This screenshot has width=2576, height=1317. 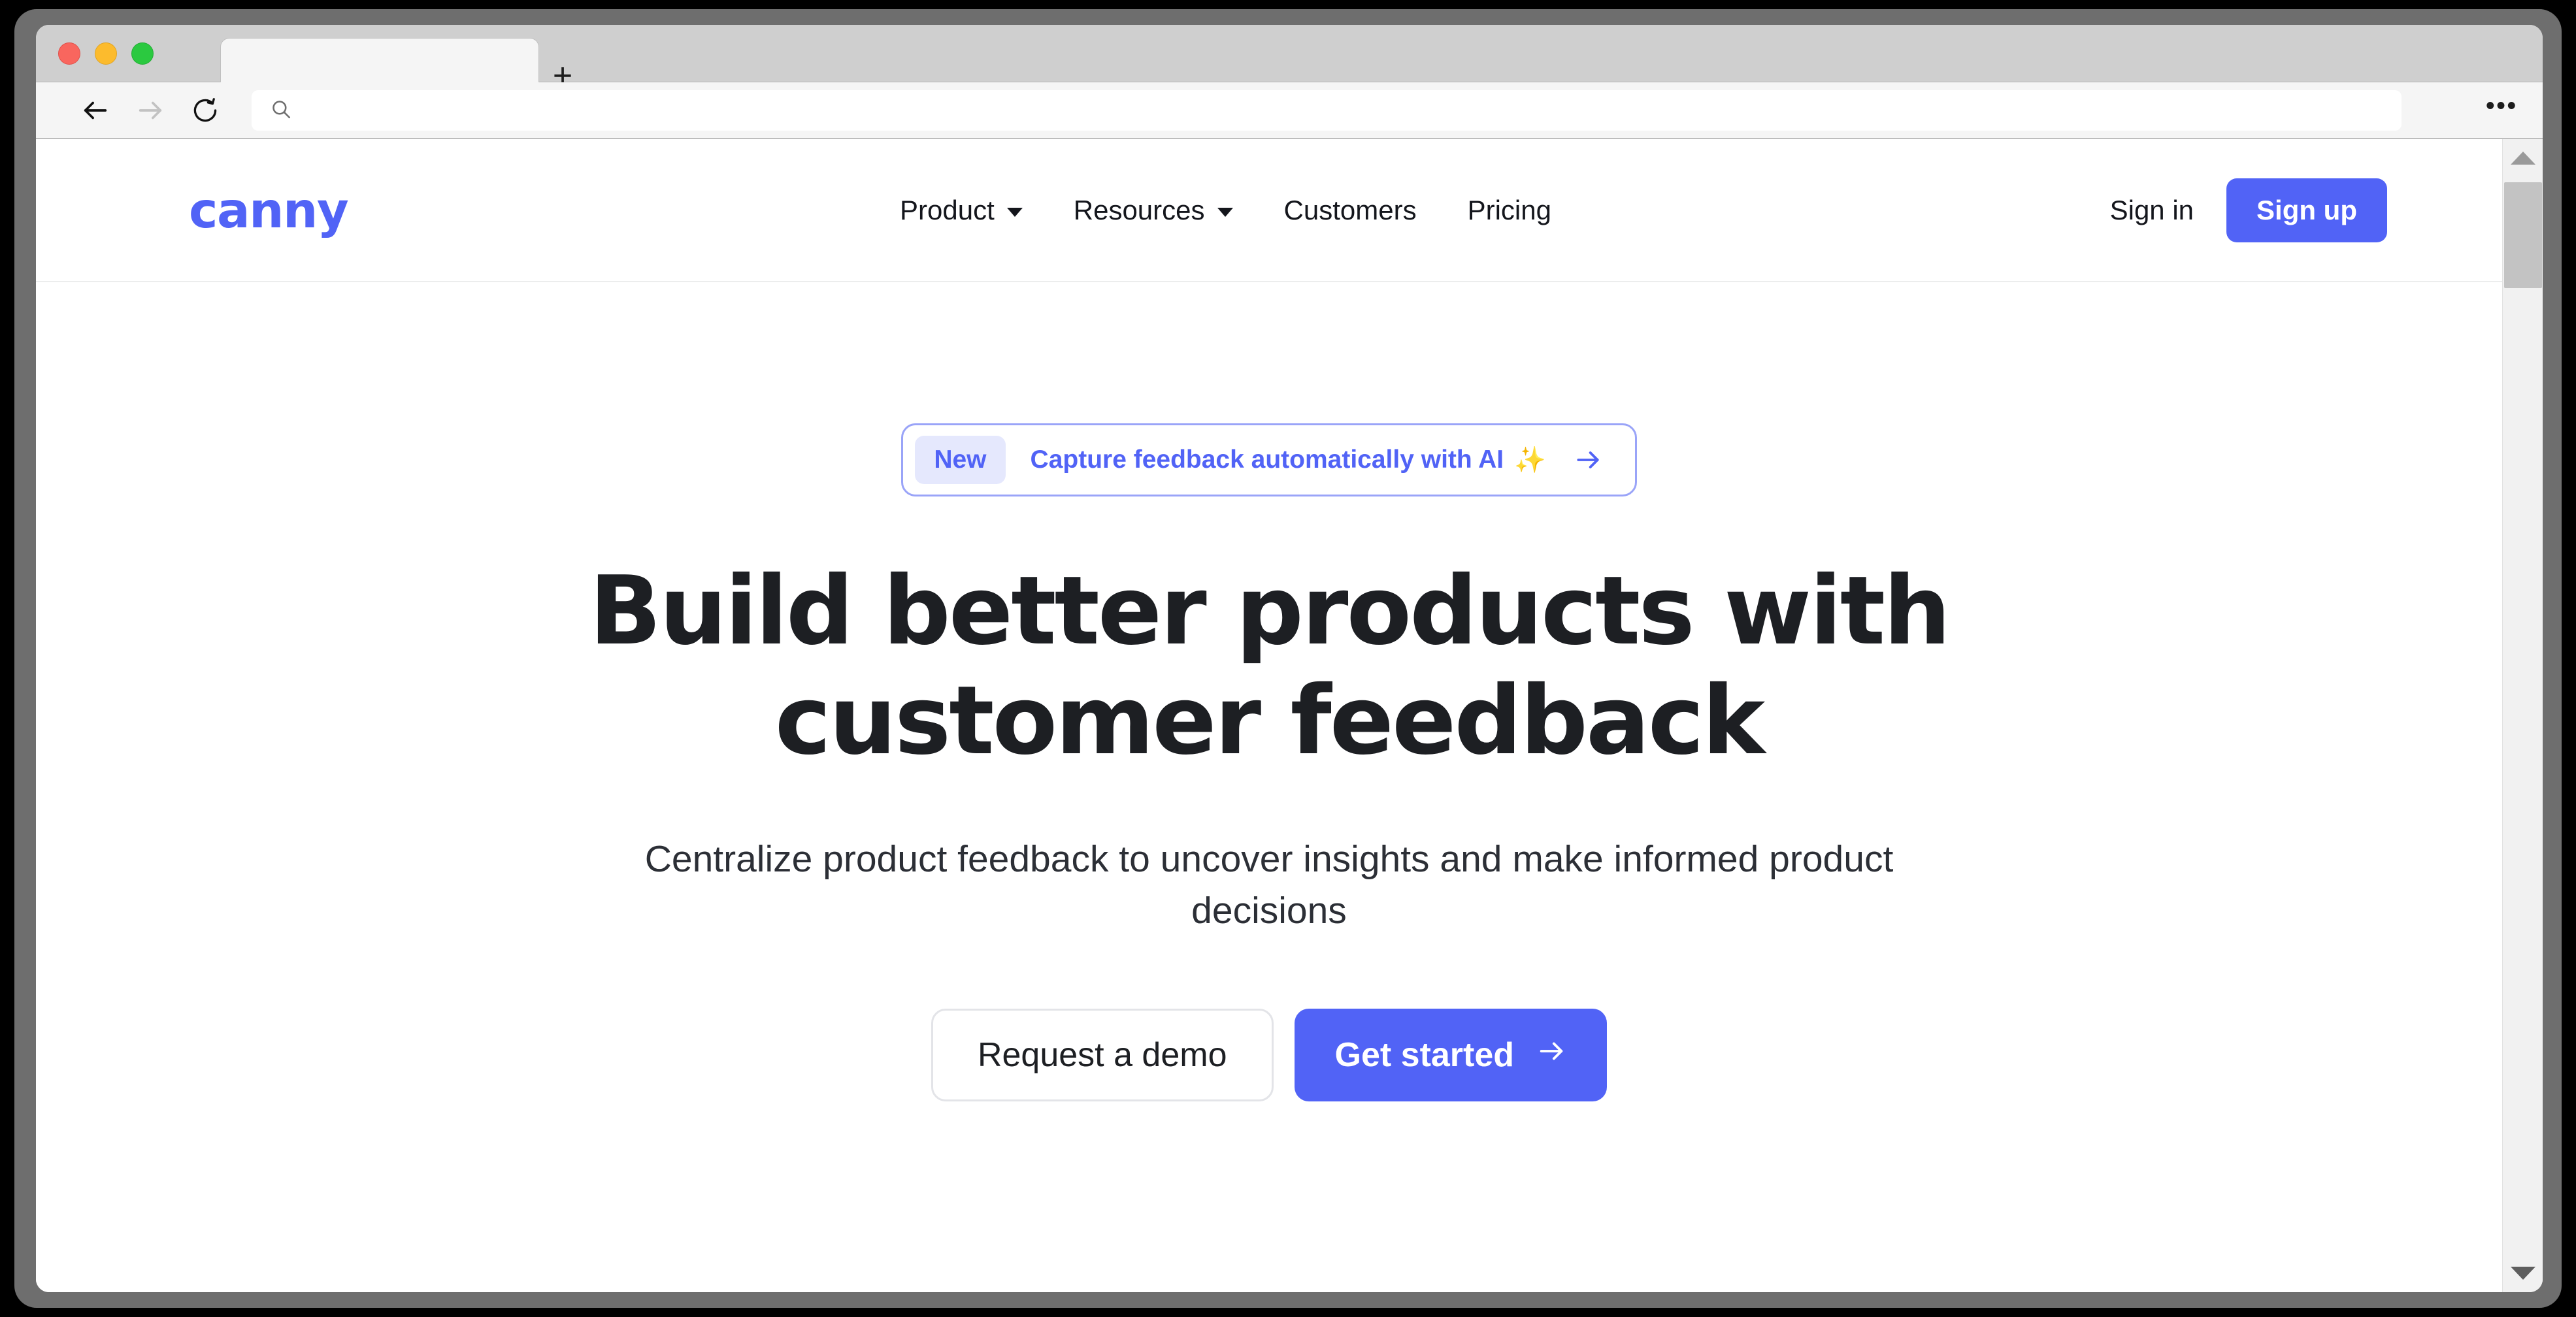 What do you see at coordinates (379, 60) in the screenshot?
I see `browser-tab-active` at bounding box center [379, 60].